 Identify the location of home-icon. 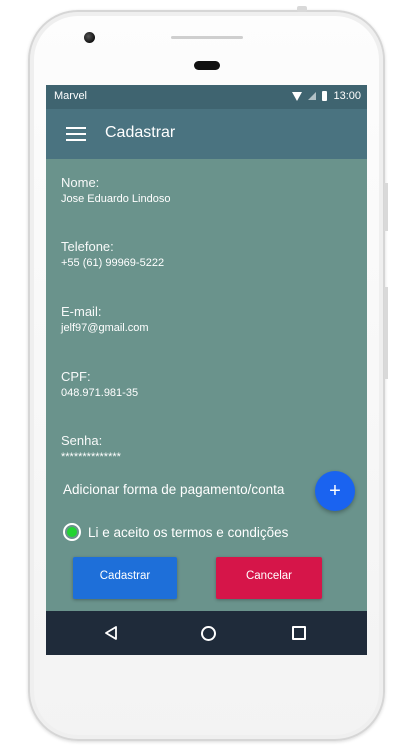
(208, 633).